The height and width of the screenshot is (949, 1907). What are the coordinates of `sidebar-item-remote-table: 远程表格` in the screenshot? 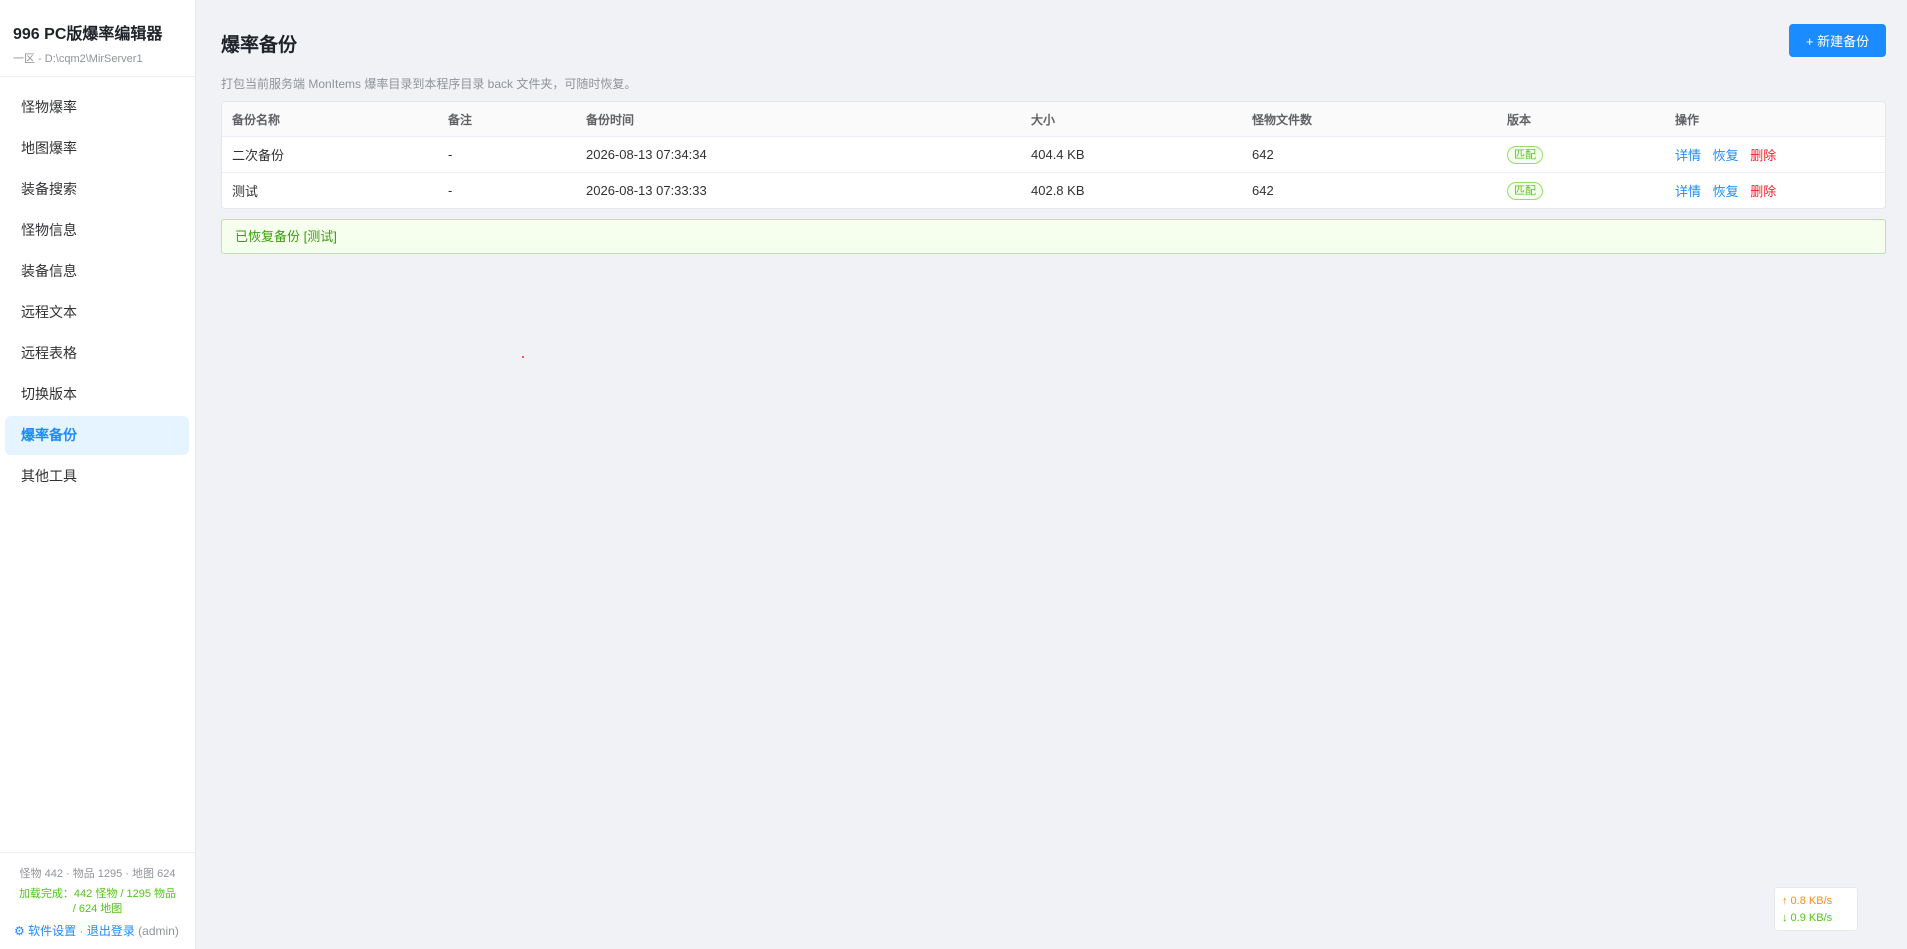 It's located at (97, 353).